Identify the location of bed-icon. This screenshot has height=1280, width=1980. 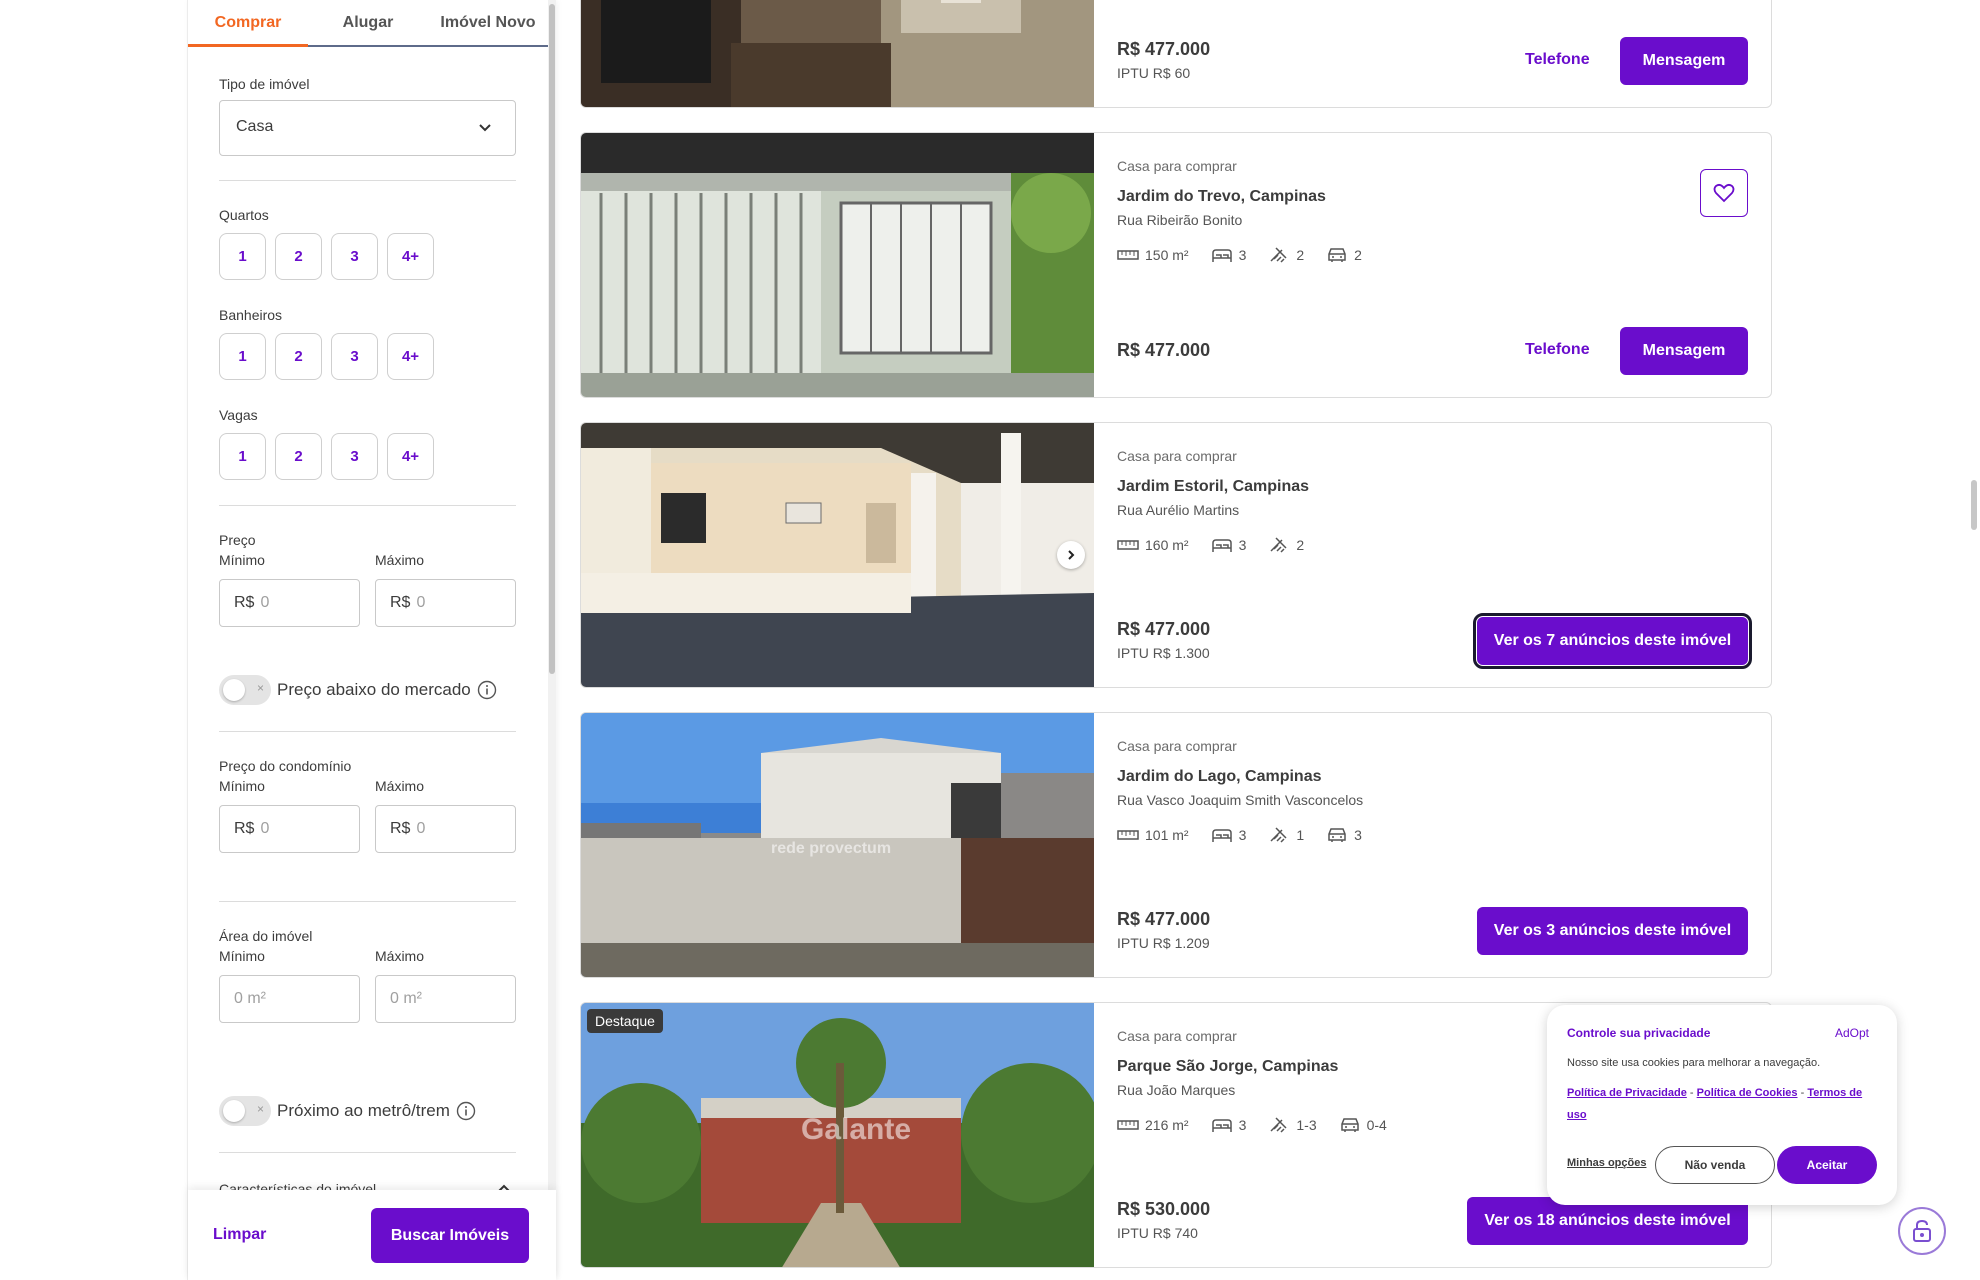
(1221, 545).